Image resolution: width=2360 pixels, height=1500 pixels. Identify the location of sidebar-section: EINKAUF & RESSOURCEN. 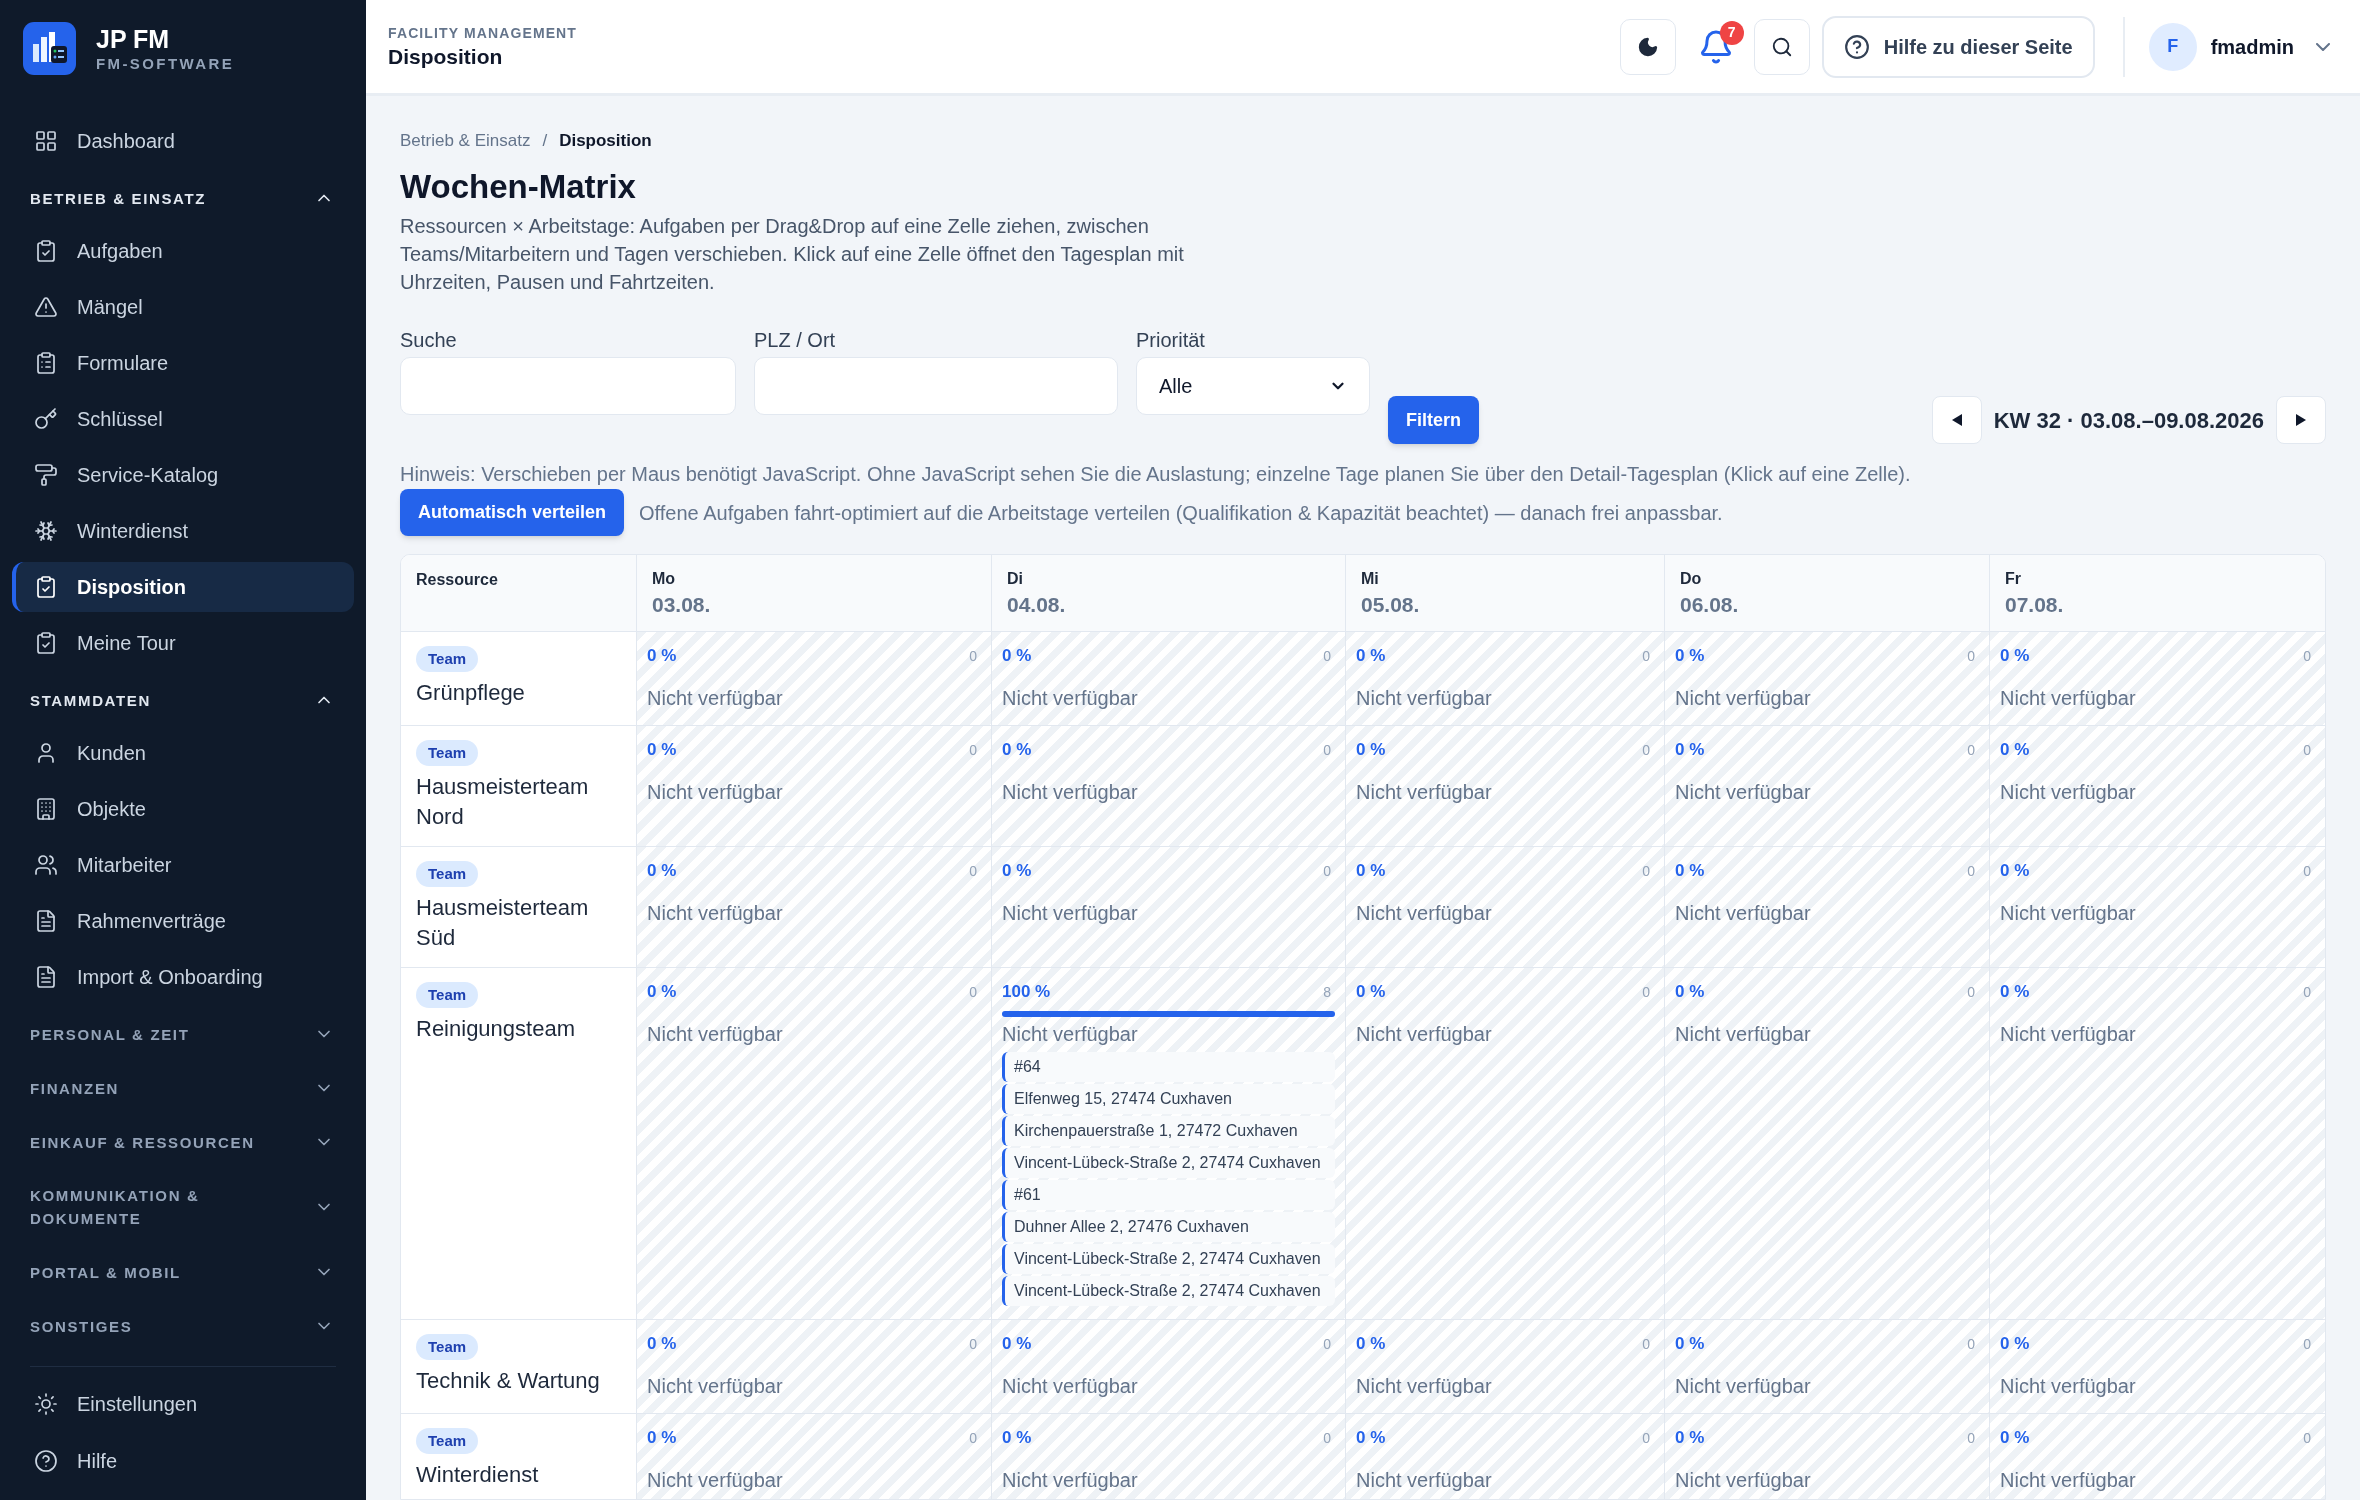
(183, 1142).